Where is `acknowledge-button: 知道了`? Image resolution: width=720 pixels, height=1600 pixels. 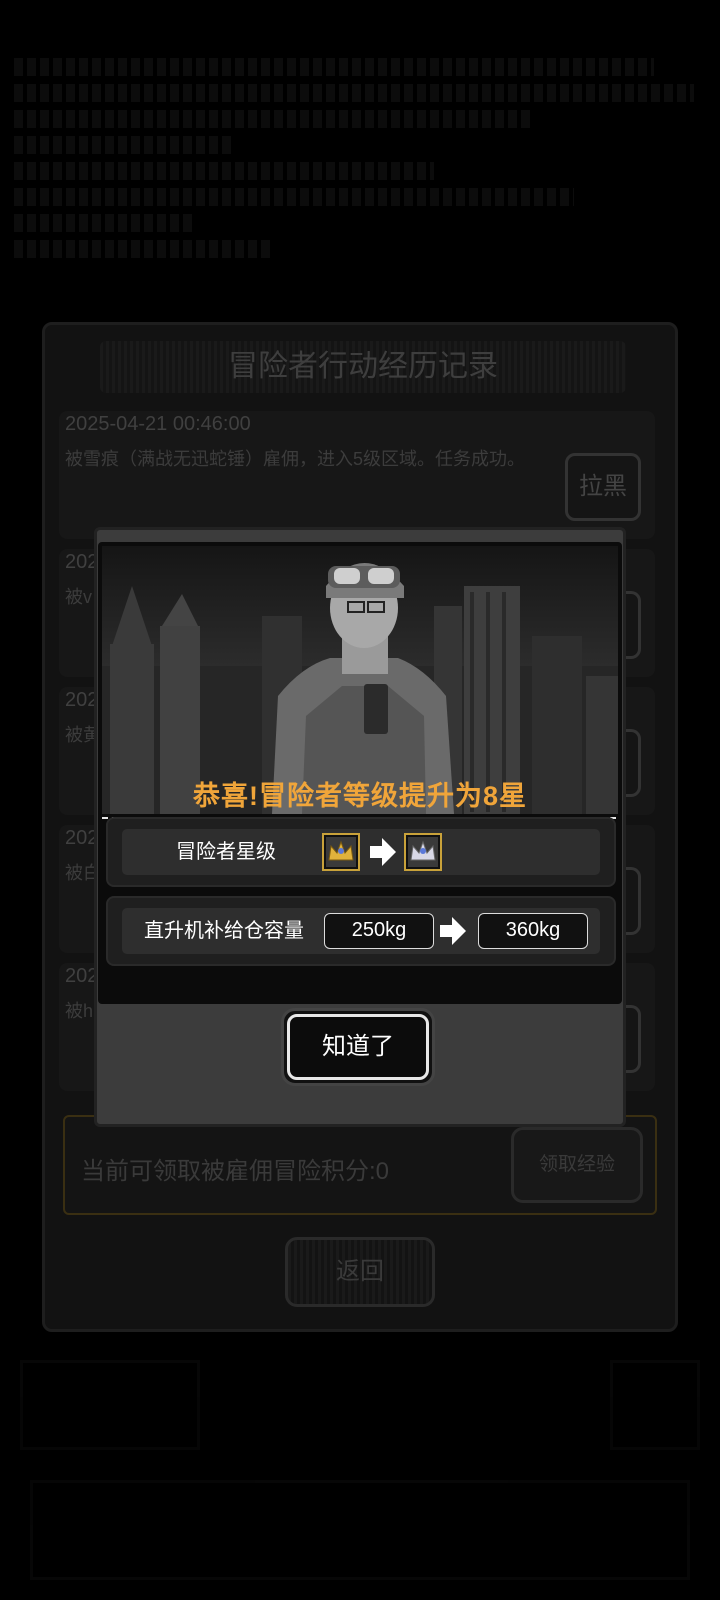 acknowledge-button: 知道了 is located at coordinates (358, 1047).